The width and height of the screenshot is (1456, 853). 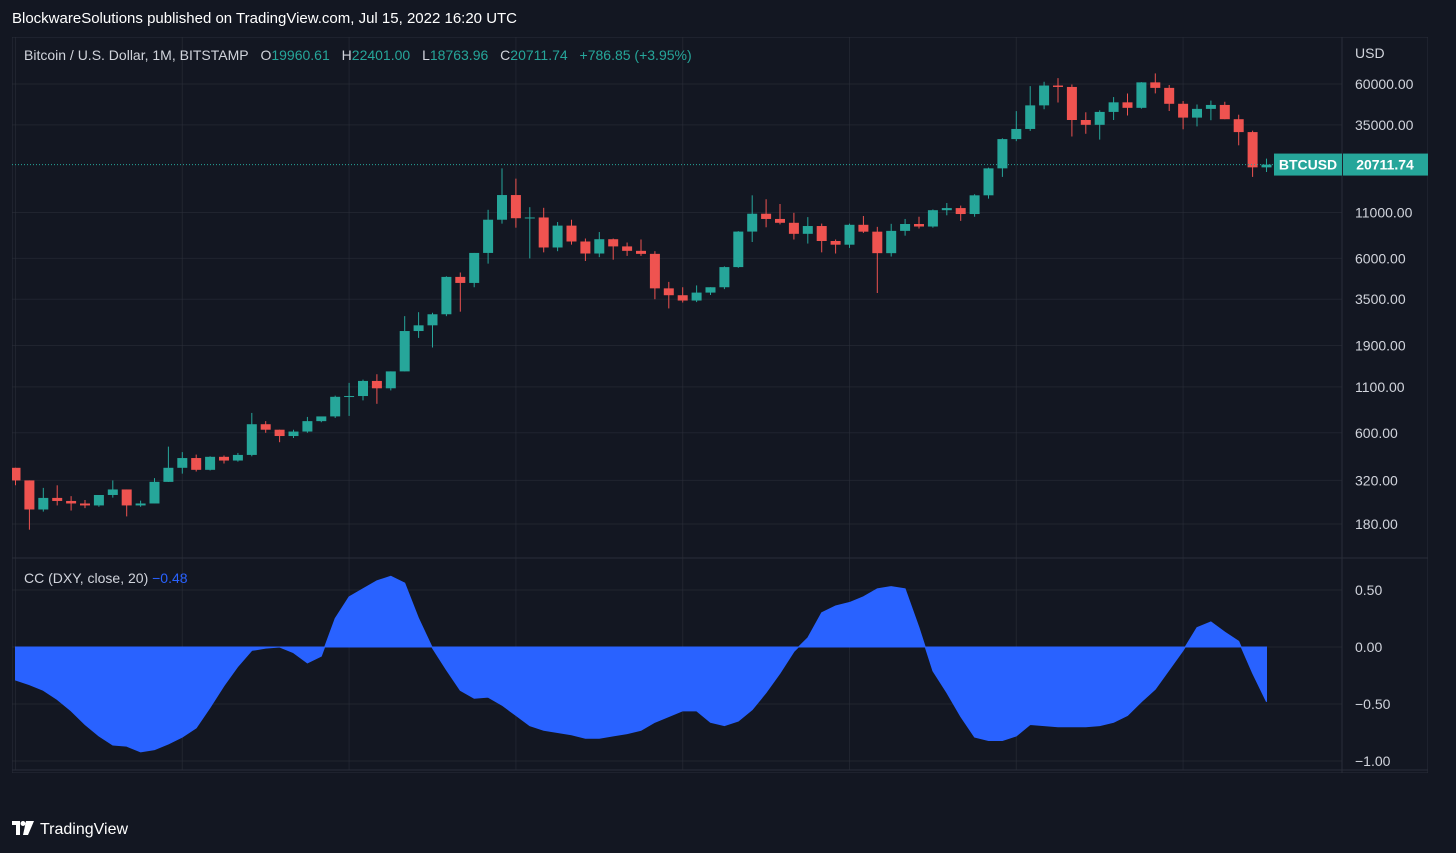 What do you see at coordinates (136, 55) in the screenshot?
I see `symbol-name: Bitcoin / U.S. Dollar, 1M, BITSTAMP` at bounding box center [136, 55].